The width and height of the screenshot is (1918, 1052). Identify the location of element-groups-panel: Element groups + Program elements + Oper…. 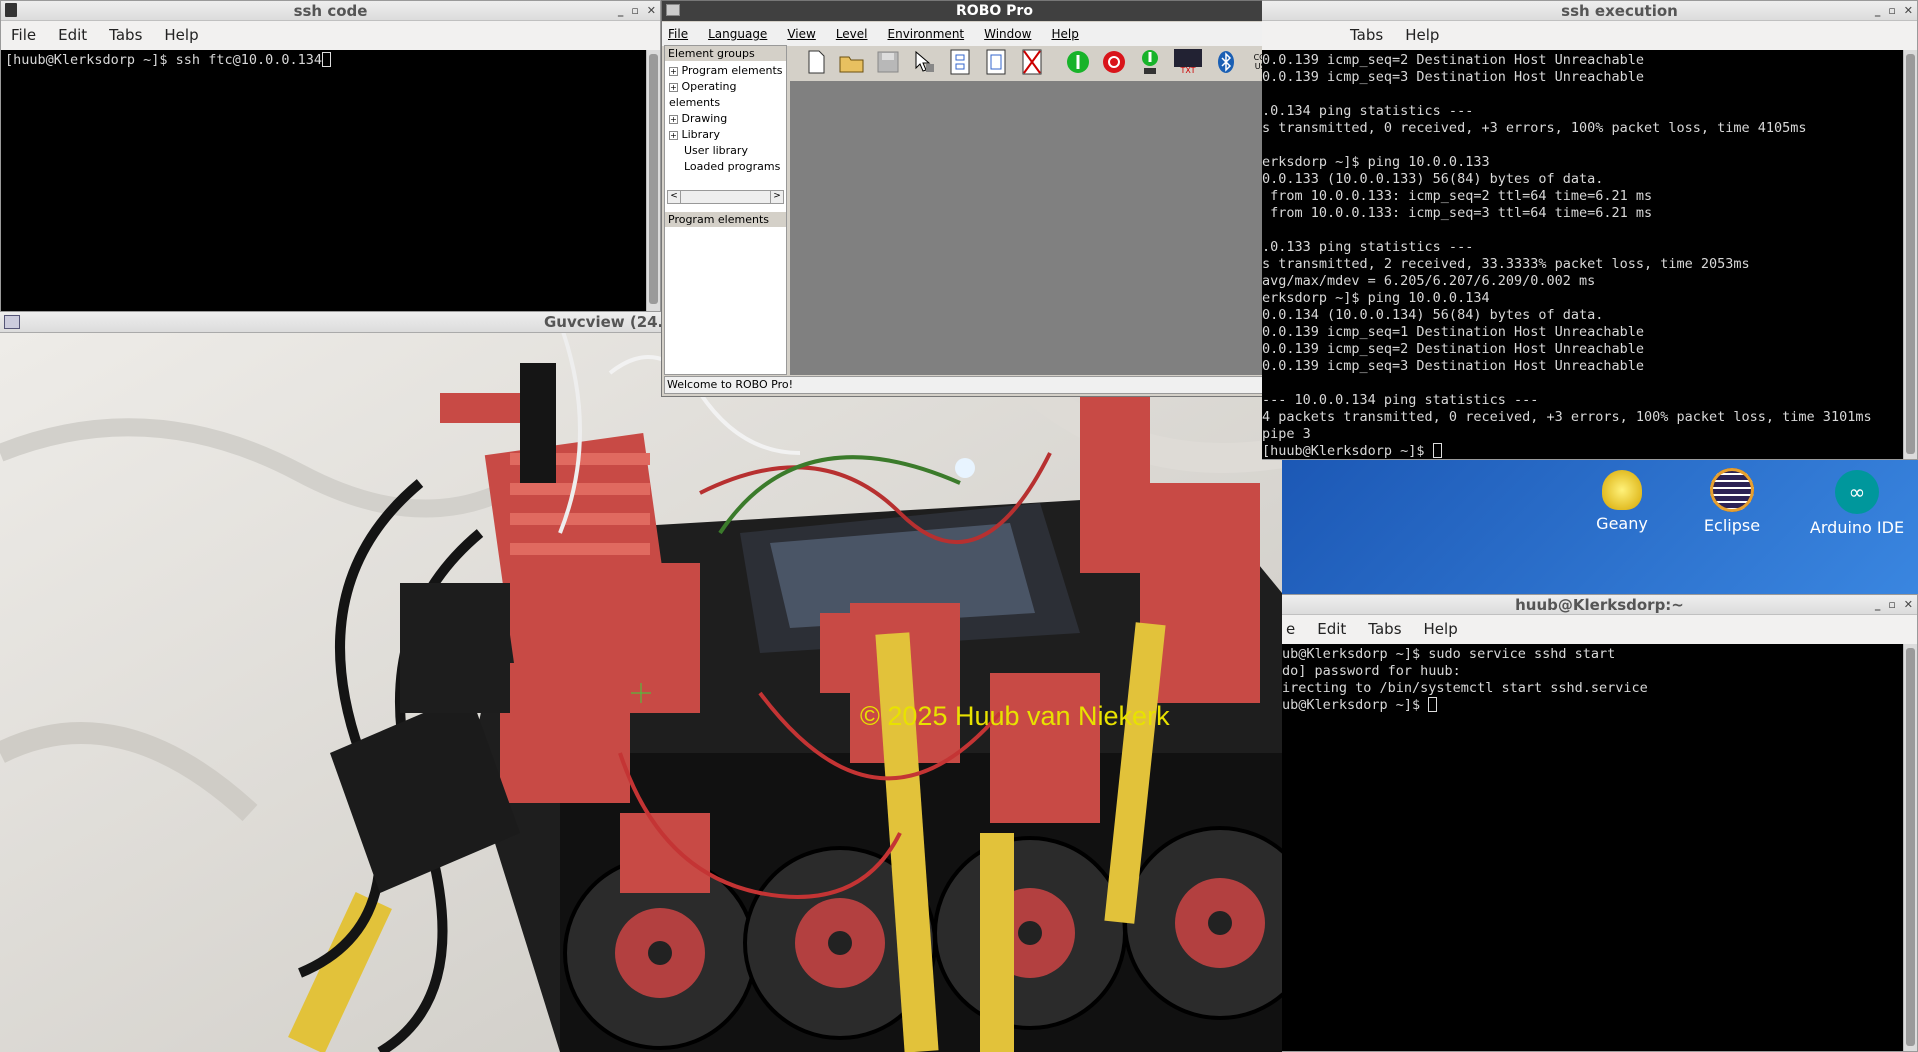
(725, 210).